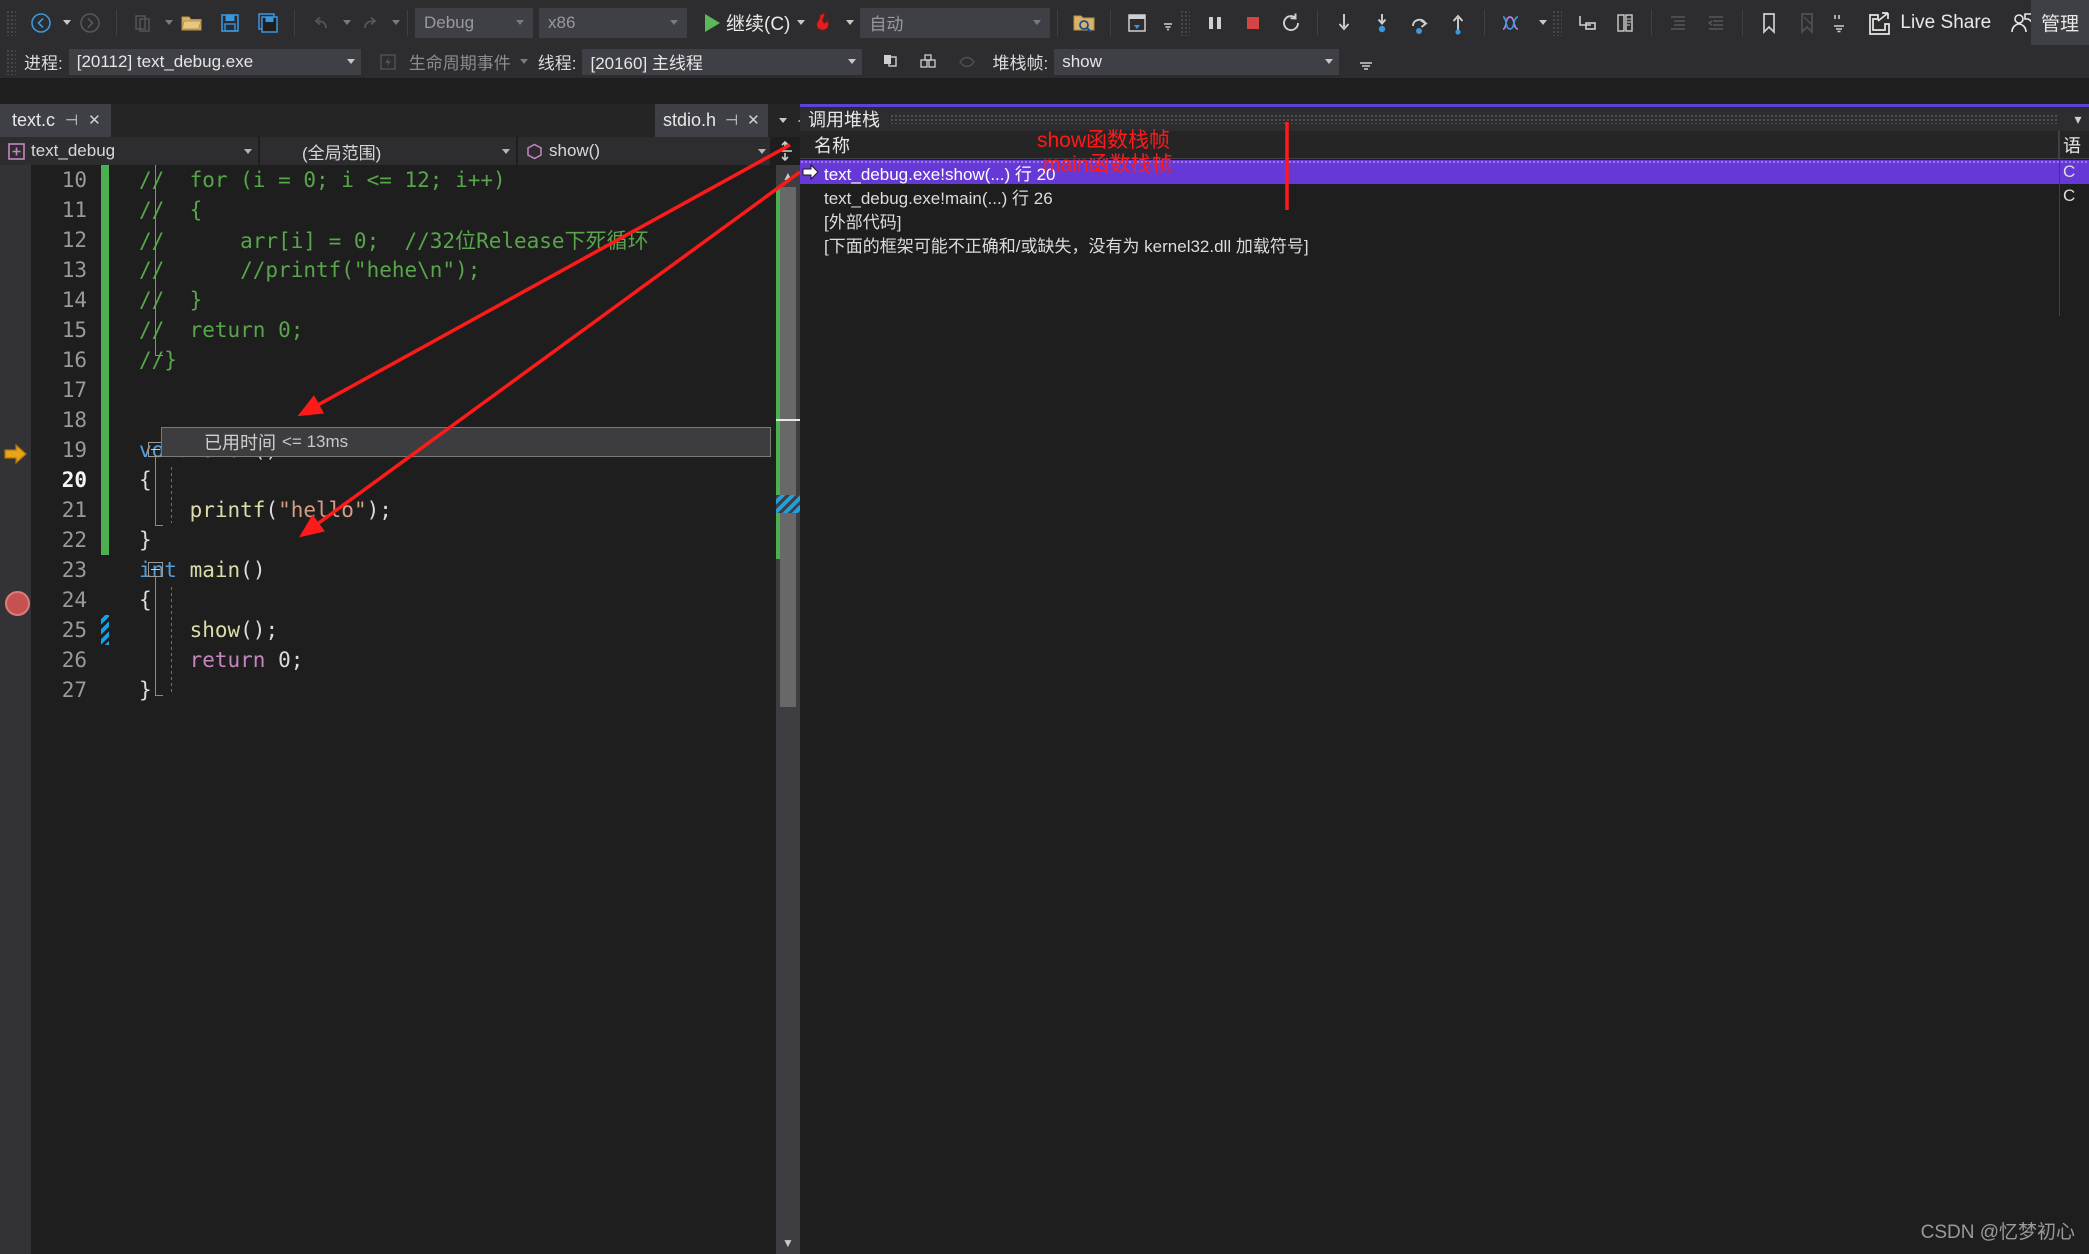 This screenshot has height=1254, width=2089. Describe the element at coordinates (403, 570) in the screenshot. I see `code-line: 23 int main()` at that location.